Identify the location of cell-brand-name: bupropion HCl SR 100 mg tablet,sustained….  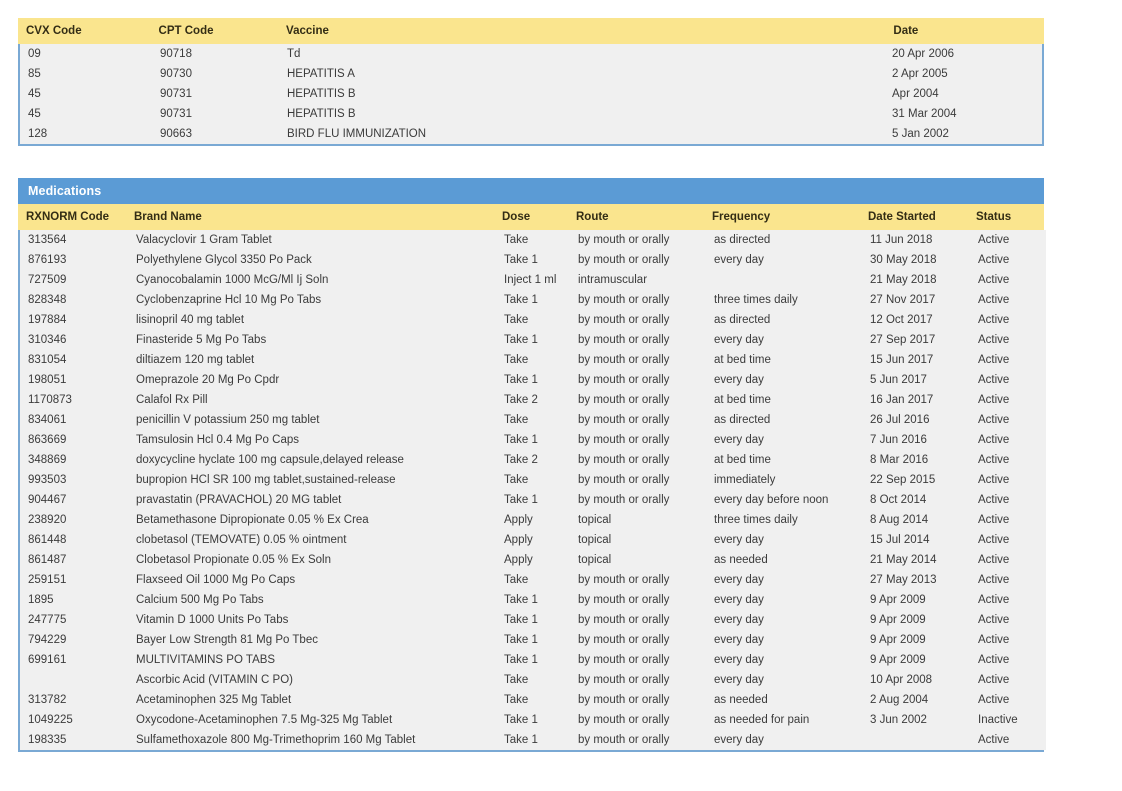
(266, 479).